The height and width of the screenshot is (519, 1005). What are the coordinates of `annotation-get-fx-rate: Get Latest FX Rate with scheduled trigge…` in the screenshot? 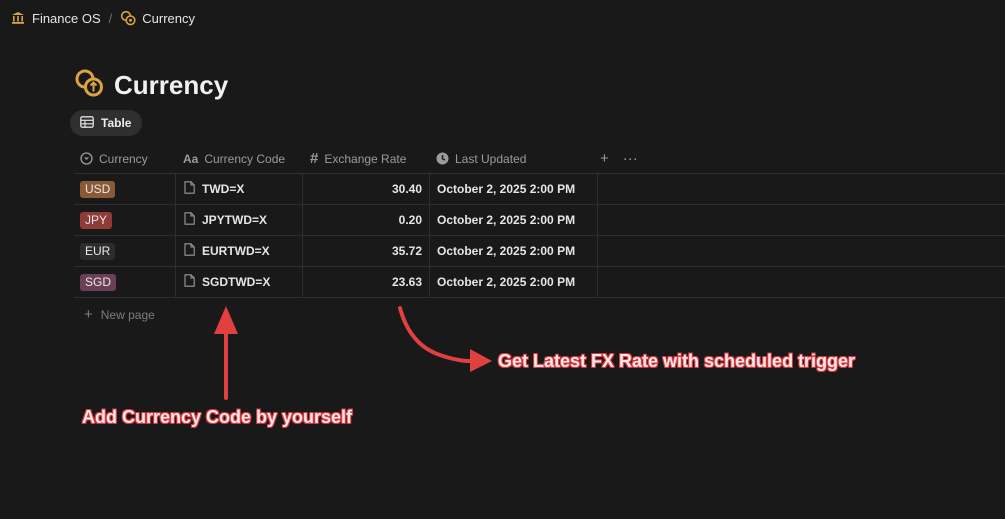 It's located at (677, 361).